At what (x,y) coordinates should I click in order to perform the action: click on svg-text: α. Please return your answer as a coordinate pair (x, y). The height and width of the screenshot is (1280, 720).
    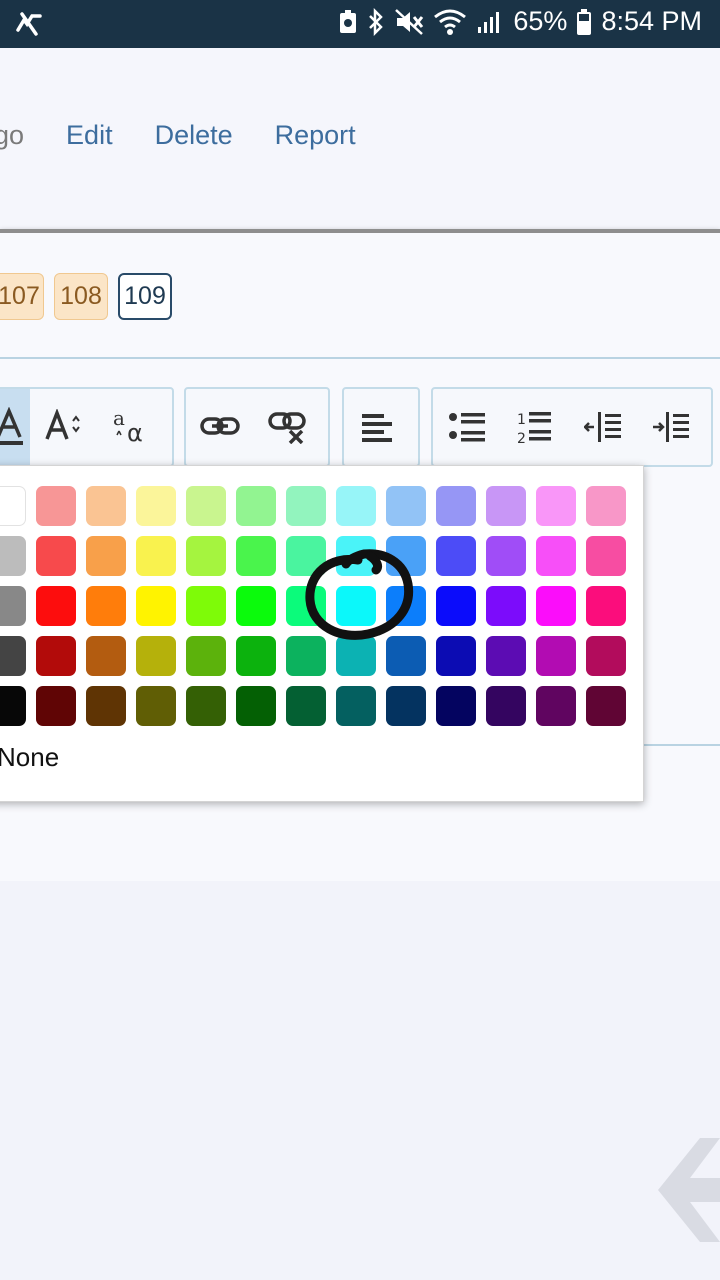
    Looking at the image, I should click on (135, 433).